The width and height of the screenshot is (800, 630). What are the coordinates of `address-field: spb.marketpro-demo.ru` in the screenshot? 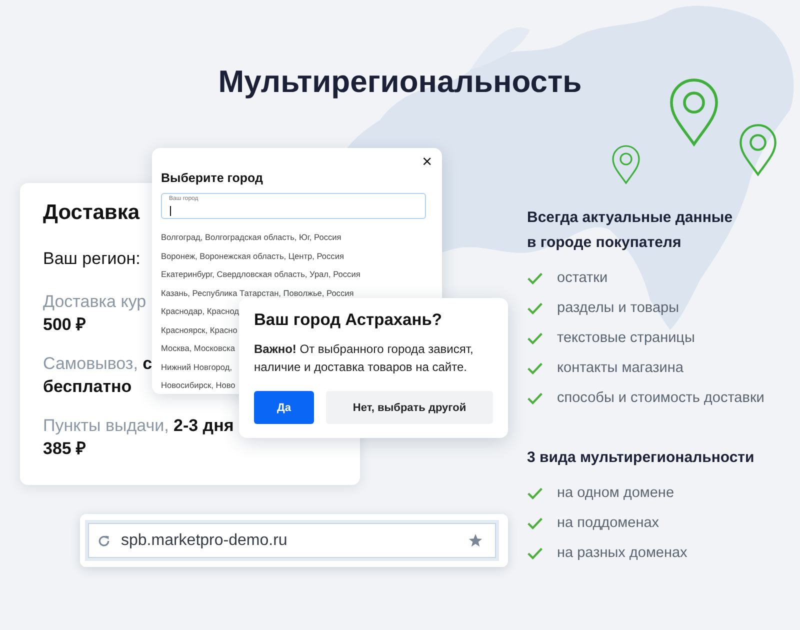 It's located at (292, 540).